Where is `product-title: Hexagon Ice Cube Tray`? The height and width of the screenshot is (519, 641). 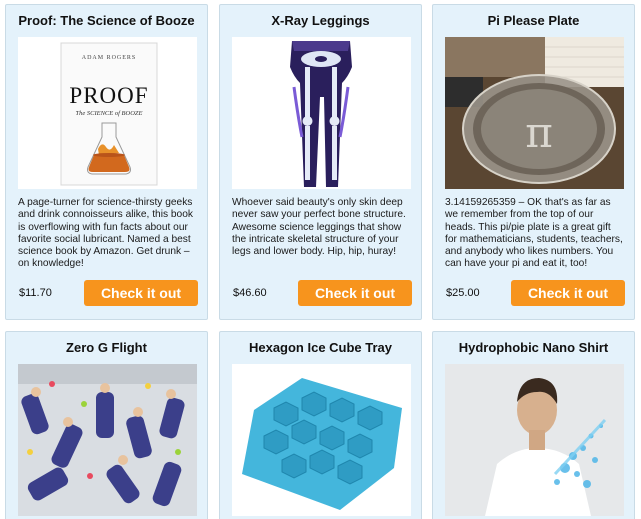
product-title: Hexagon Ice Cube Tray is located at coordinates (320, 347).